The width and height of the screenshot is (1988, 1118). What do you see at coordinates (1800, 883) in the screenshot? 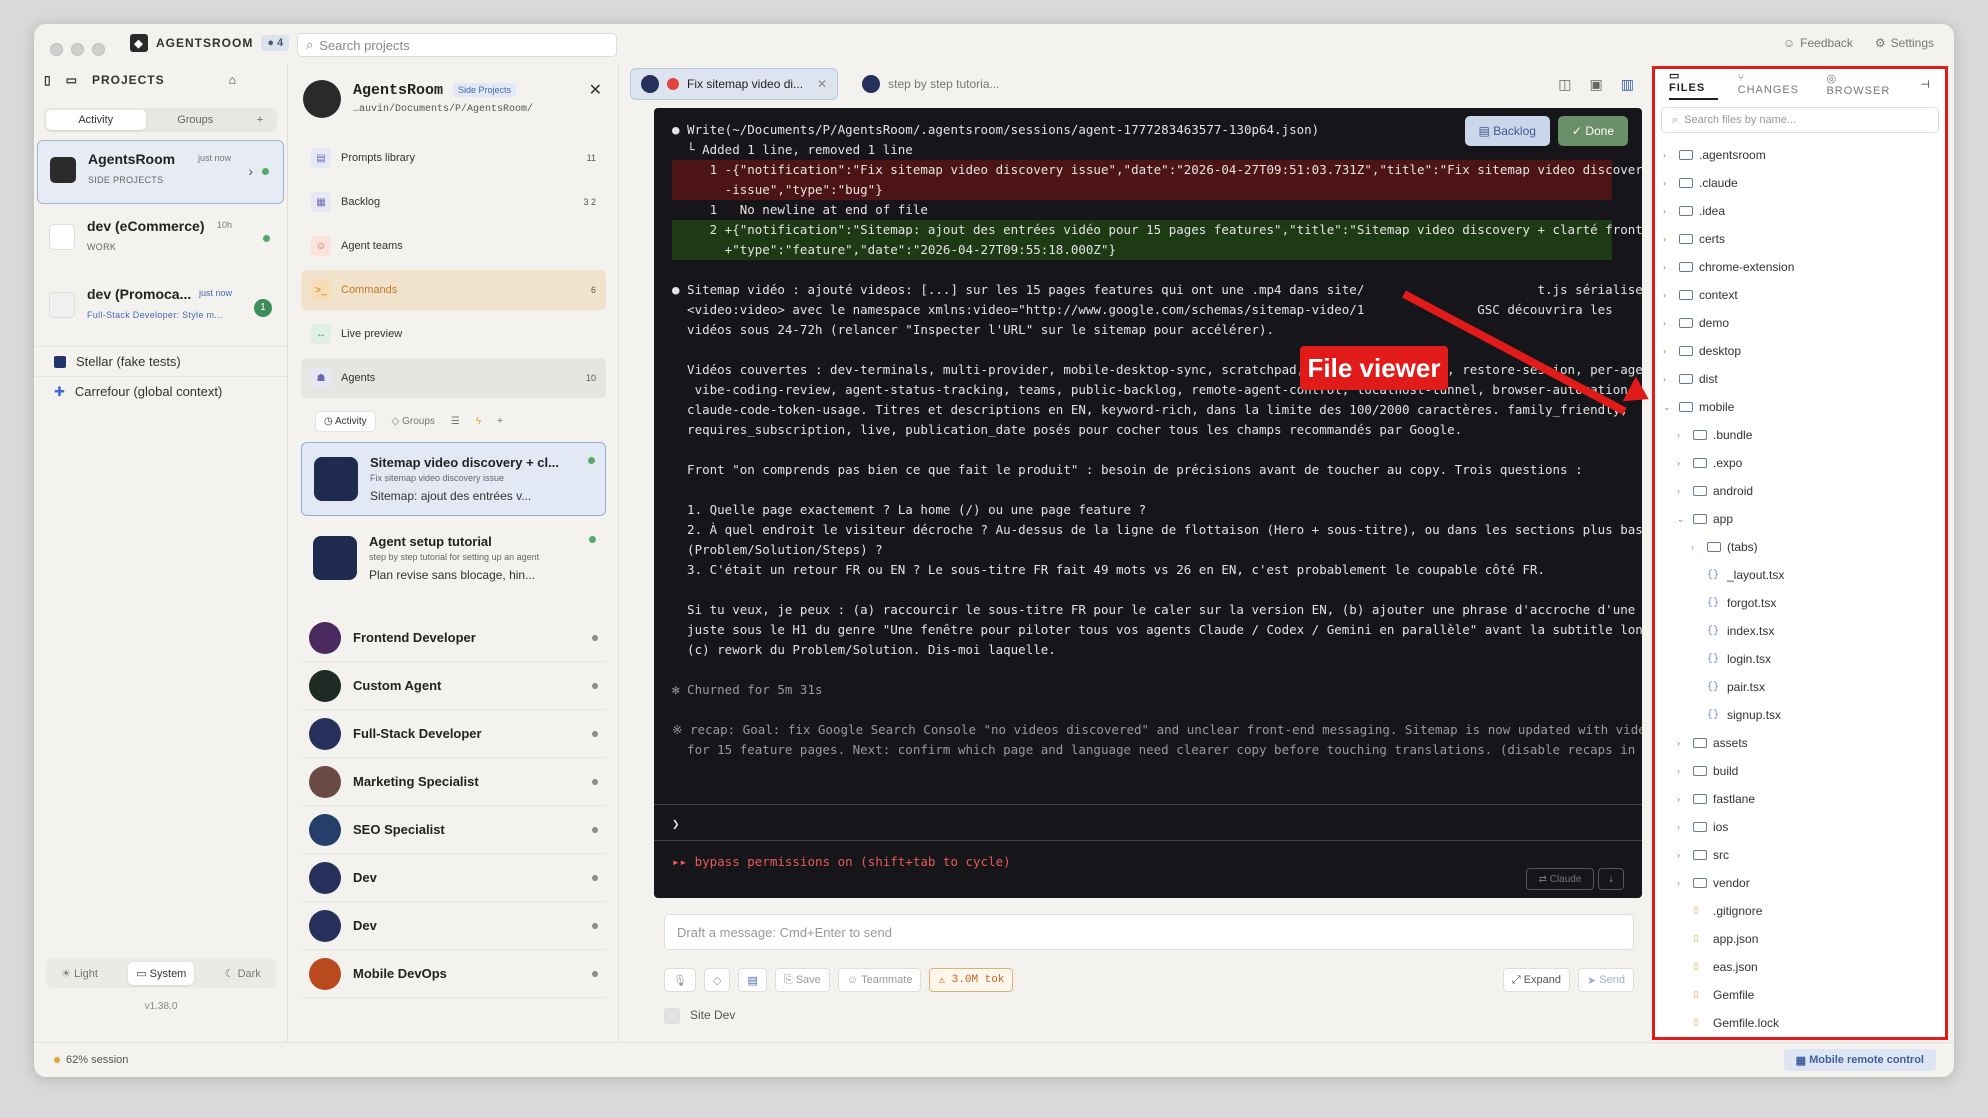
I see `file-tree-item: › vendor` at bounding box center [1800, 883].